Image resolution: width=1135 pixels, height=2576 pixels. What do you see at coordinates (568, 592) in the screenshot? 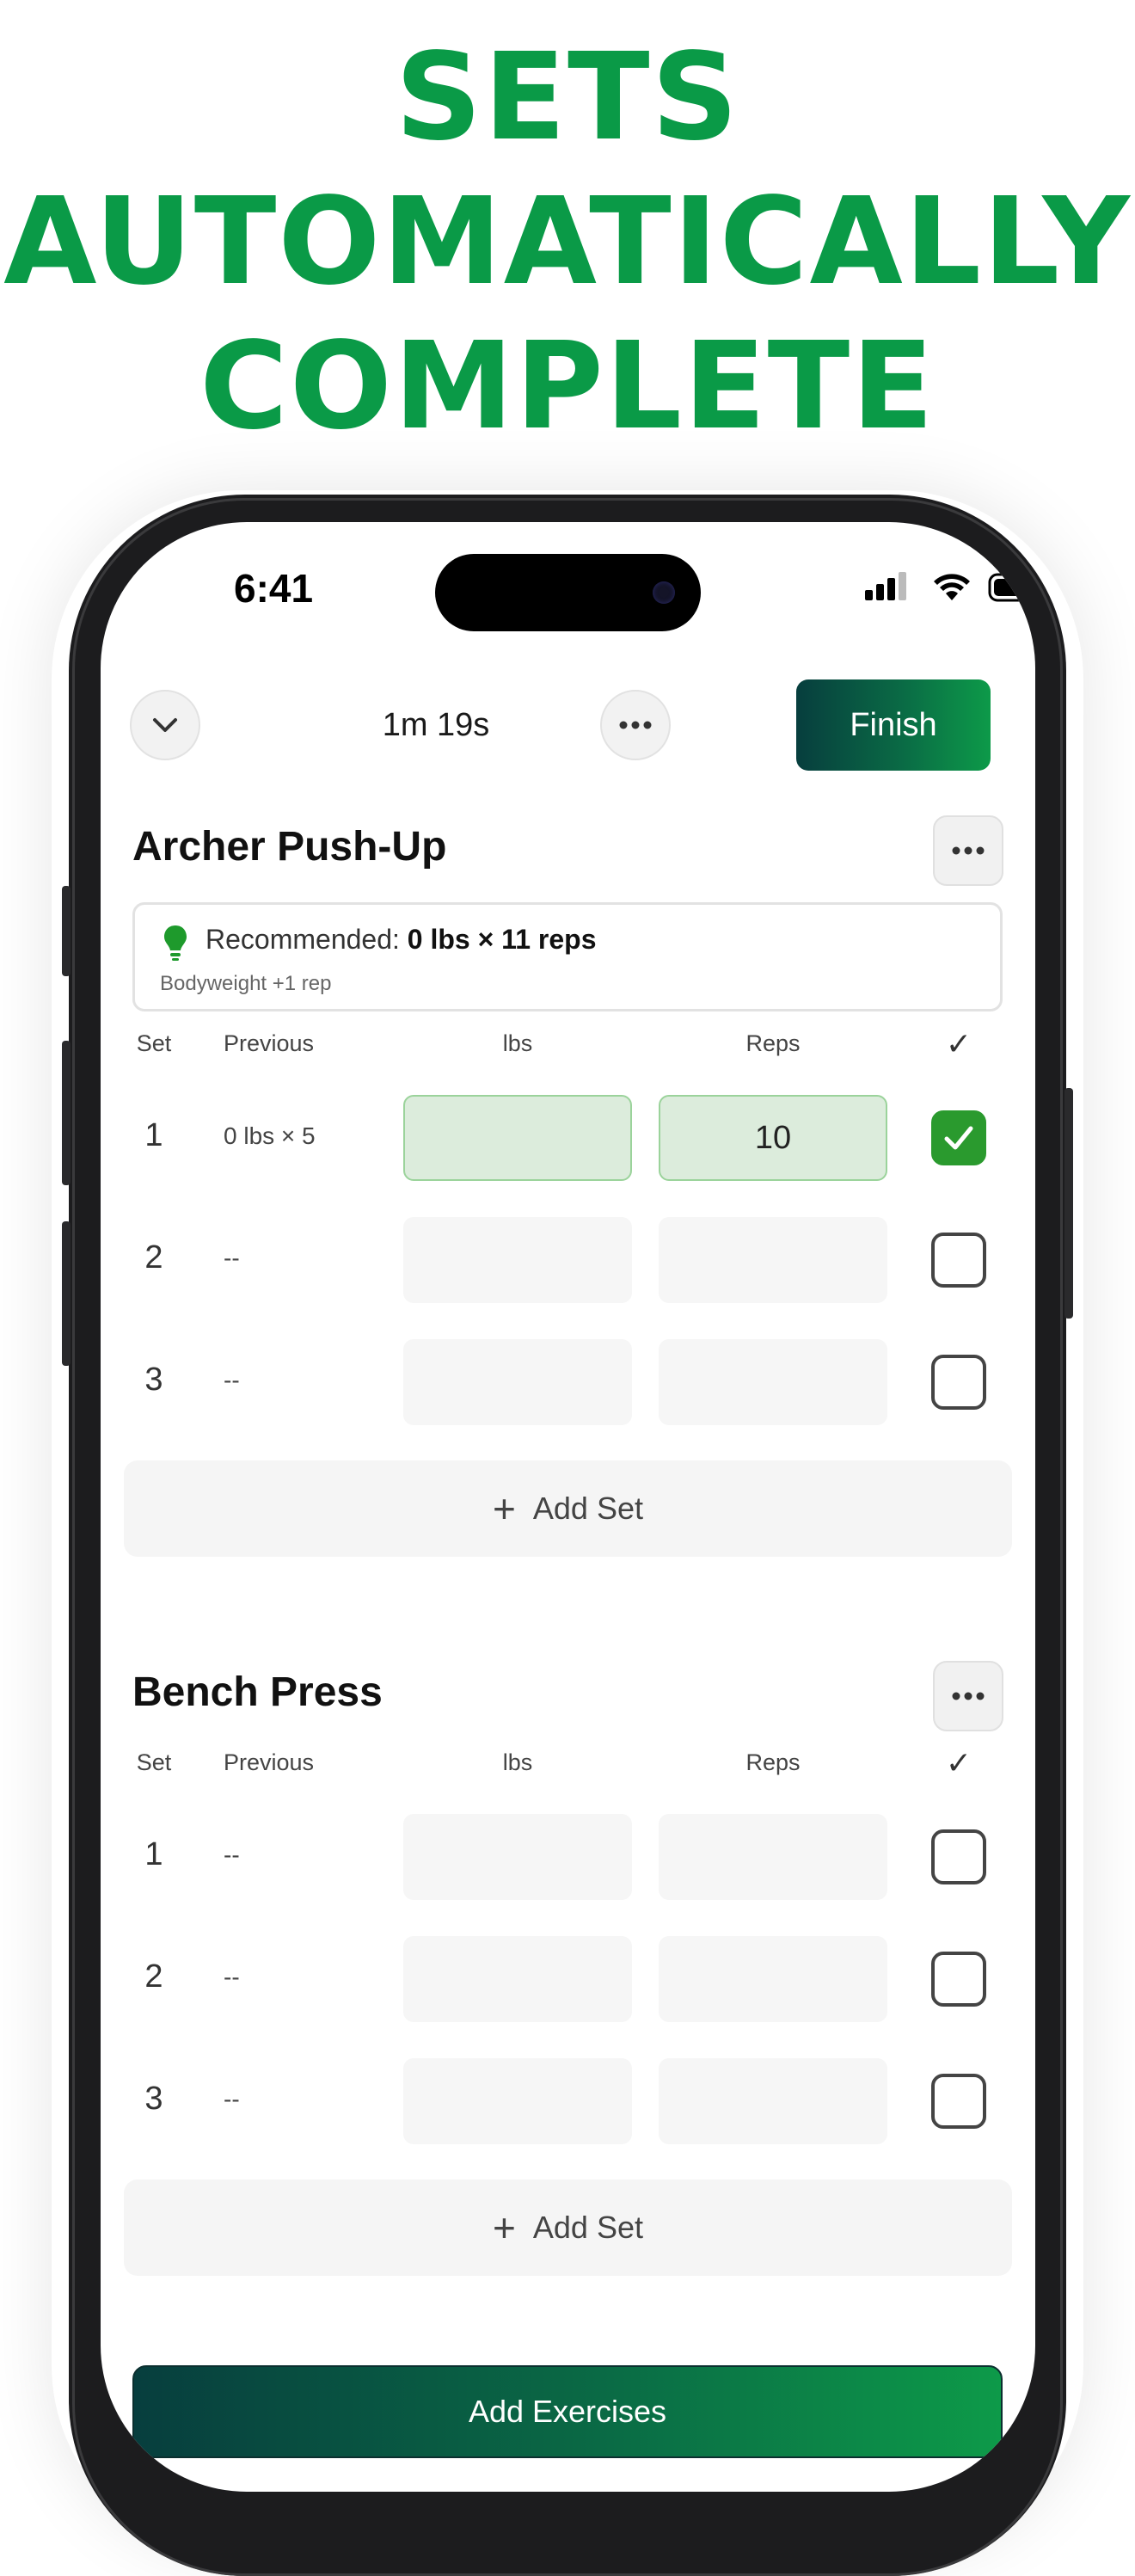
I see `dynamic-island` at bounding box center [568, 592].